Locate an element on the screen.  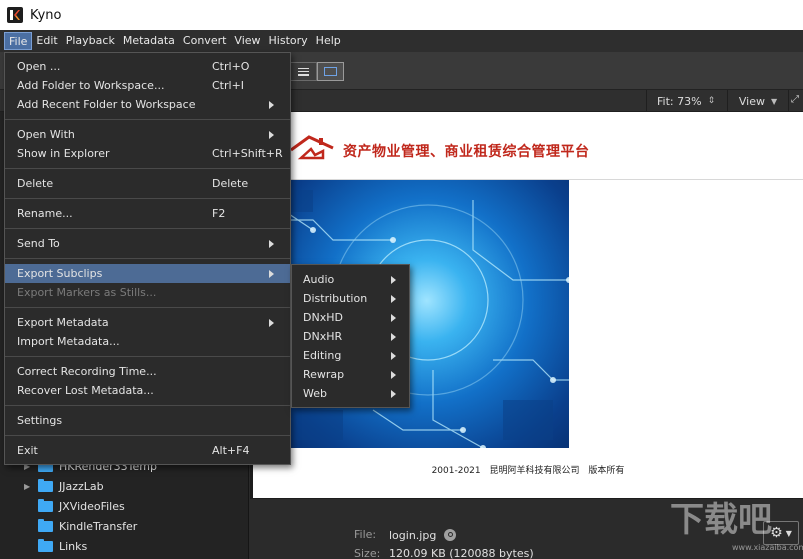
view-mode-toggle is located at coordinates (317, 71).